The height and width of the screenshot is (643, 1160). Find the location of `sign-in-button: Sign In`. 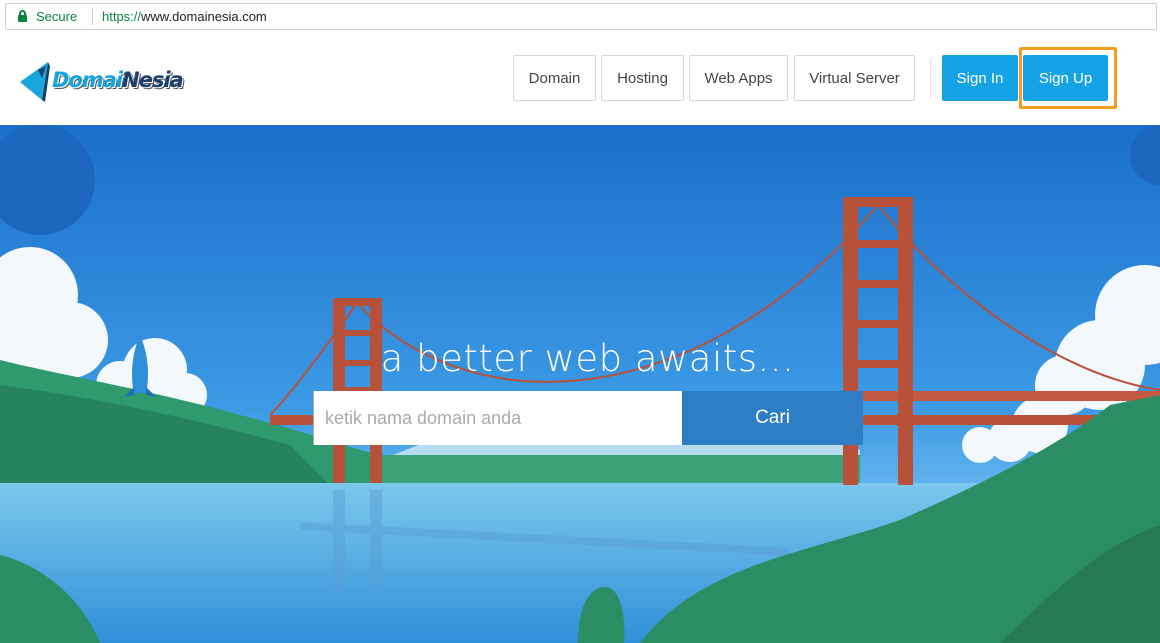

sign-in-button: Sign In is located at coordinates (980, 78).